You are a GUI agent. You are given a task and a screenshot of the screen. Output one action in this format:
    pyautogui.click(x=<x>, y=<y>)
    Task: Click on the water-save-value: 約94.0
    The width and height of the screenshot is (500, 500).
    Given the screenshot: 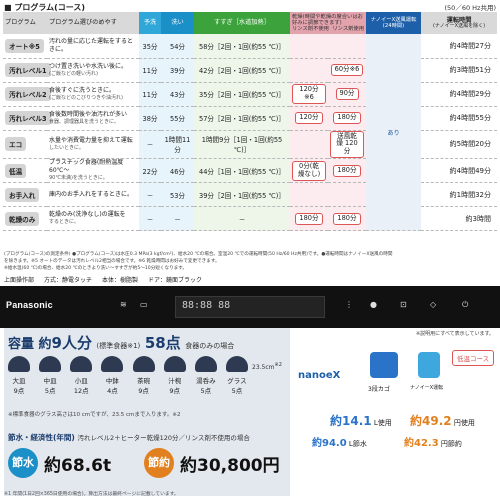 What is the action you would take?
    pyautogui.click(x=329, y=443)
    